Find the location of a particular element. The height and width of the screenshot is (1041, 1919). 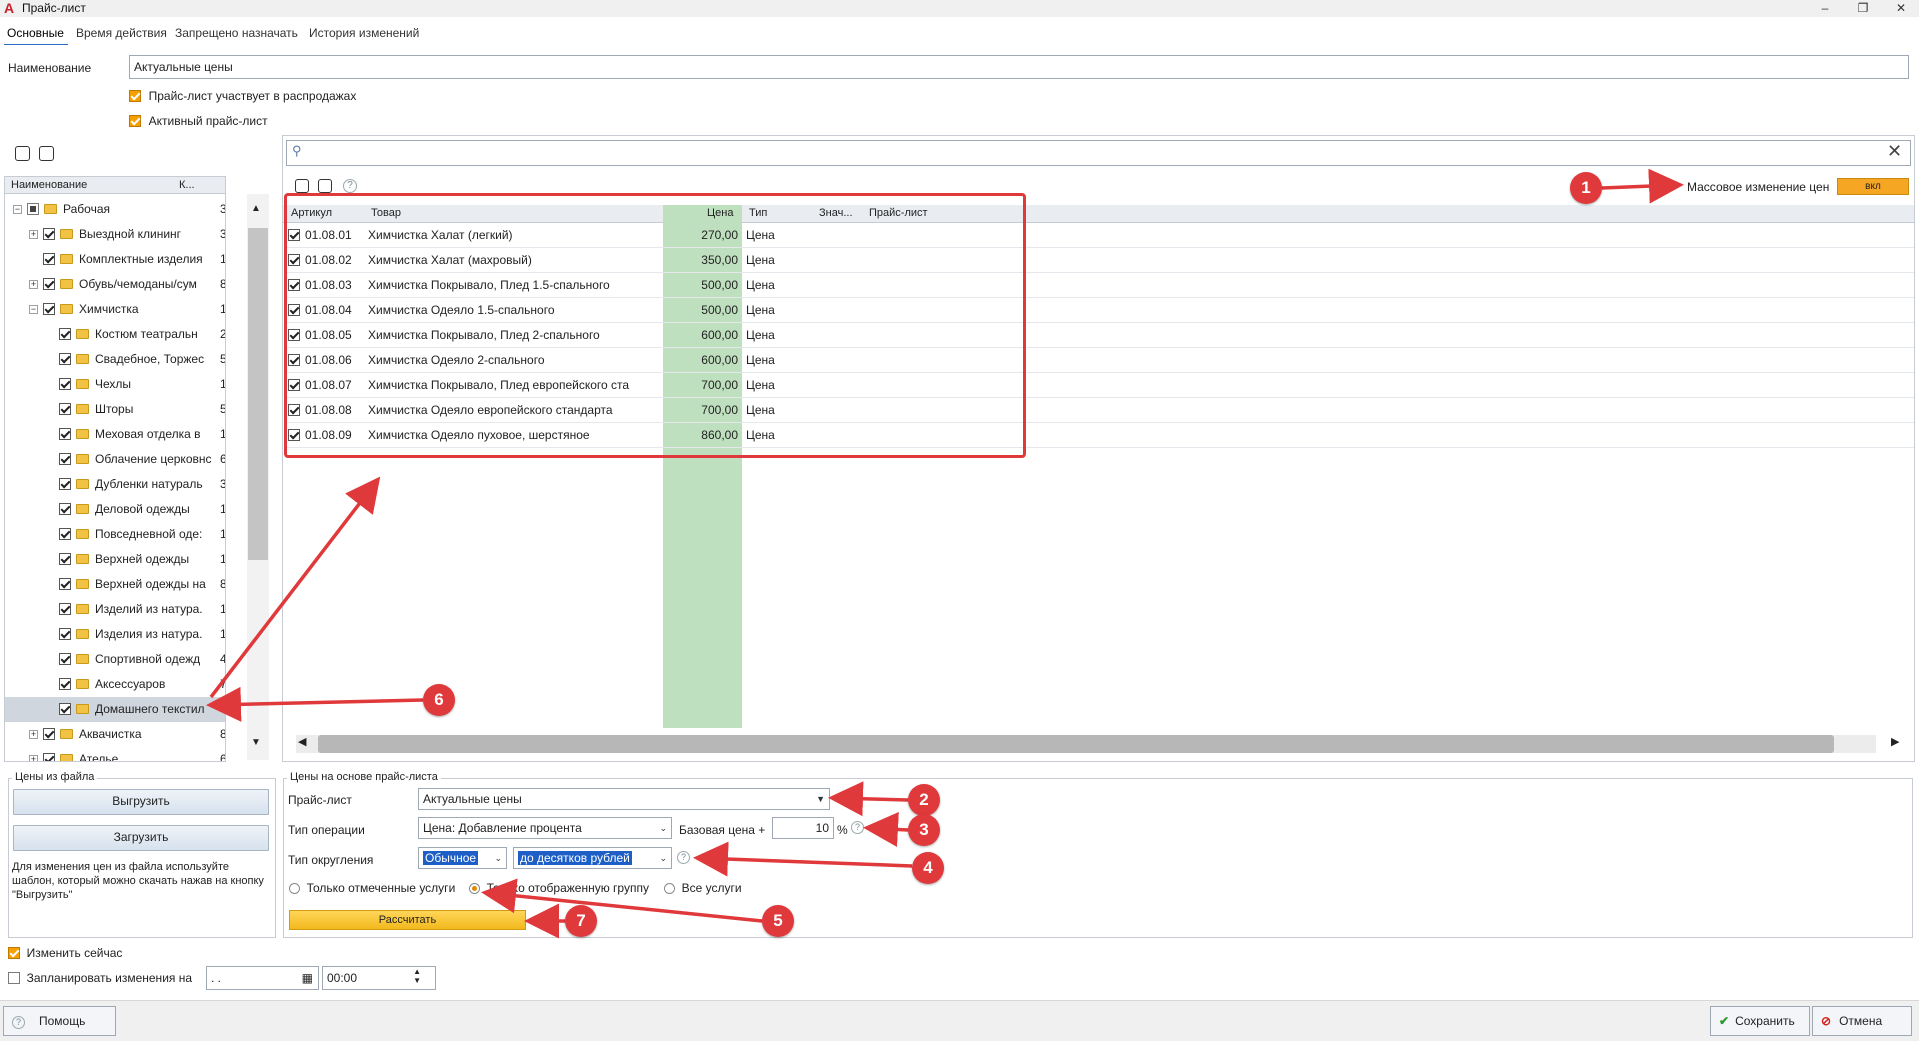

arrow-6a is located at coordinates (315, 704).